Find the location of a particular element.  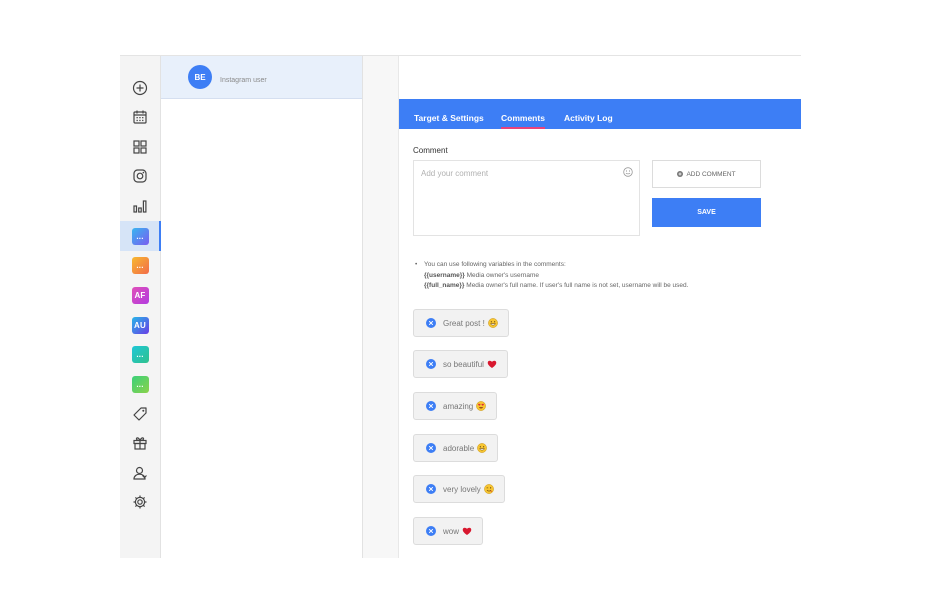

rail-user is located at coordinates (140, 473).